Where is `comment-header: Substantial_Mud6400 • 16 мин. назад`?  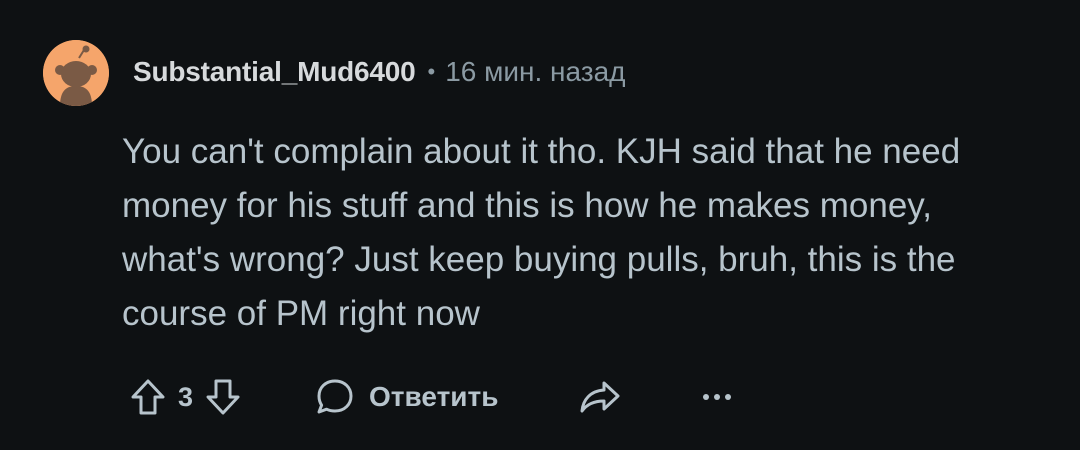 comment-header: Substantial_Mud6400 • 16 мин. назад is located at coordinates (379, 72).